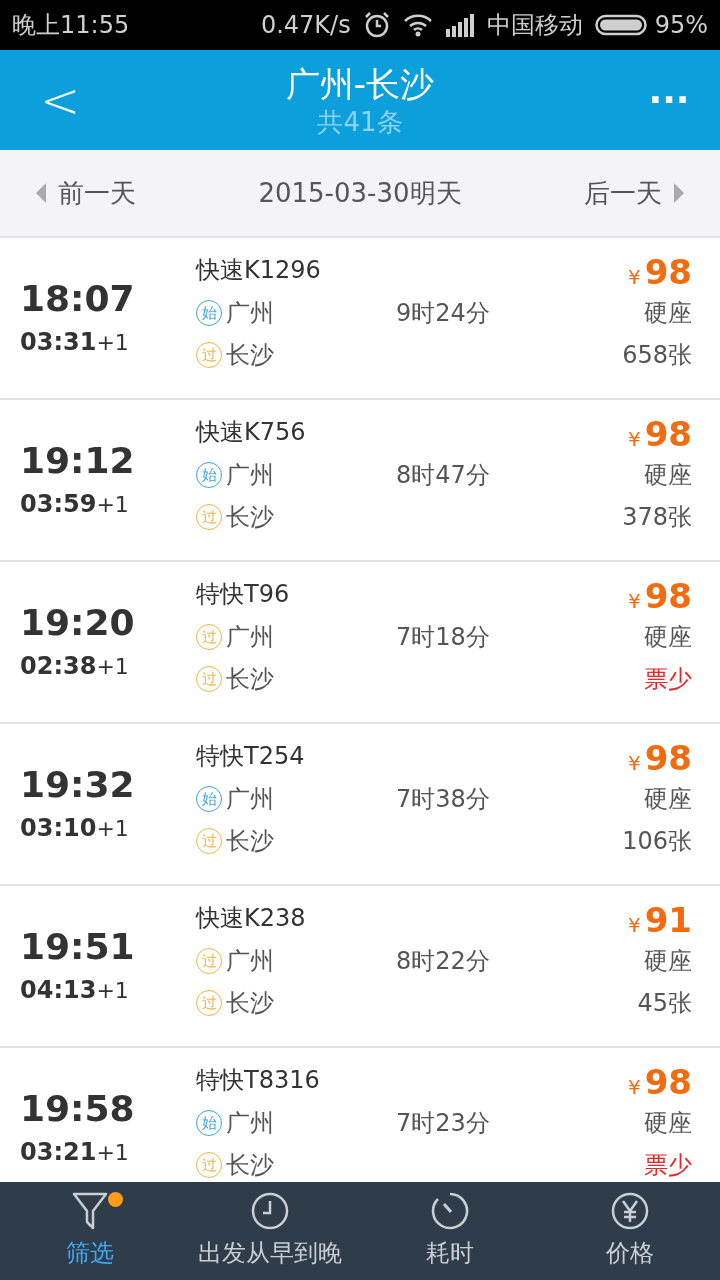 The height and width of the screenshot is (1280, 720). Describe the element at coordinates (58, 1152) in the screenshot. I see `arrival-time: 03:21` at that location.